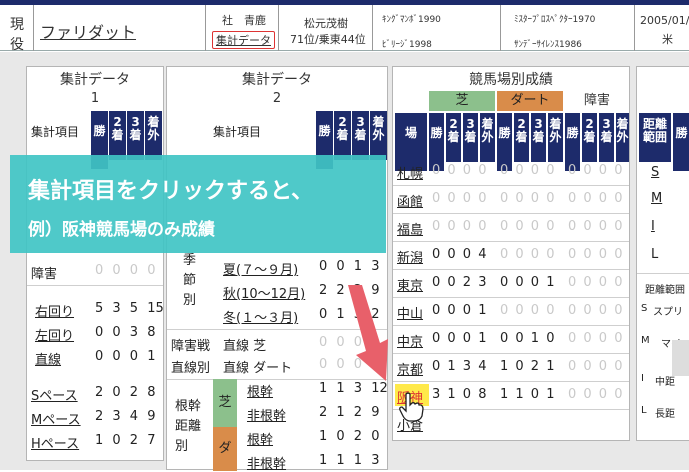 This screenshot has width=689, height=472. I want to click on distance-range-row: L, so click(654, 254).